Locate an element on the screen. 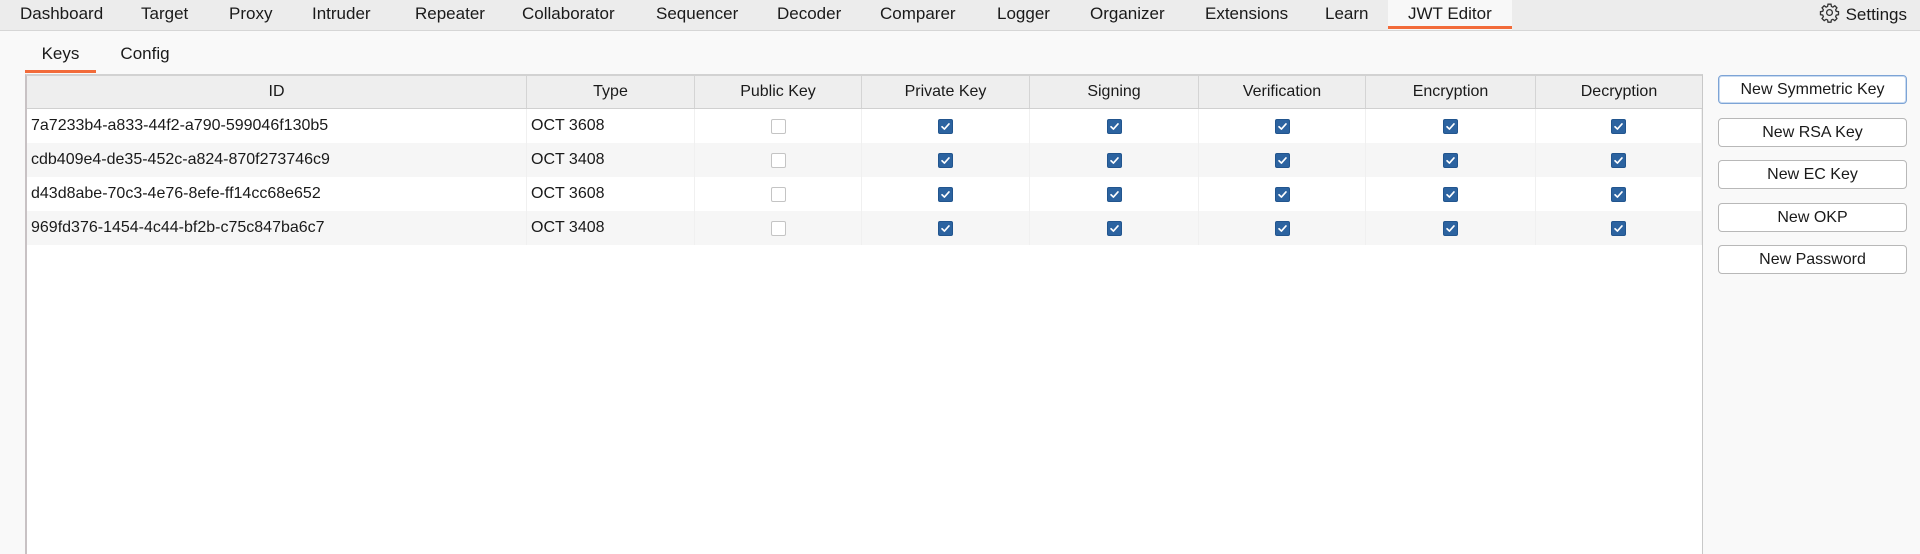  tab-organizer: Organizer is located at coordinates (1127, 15).